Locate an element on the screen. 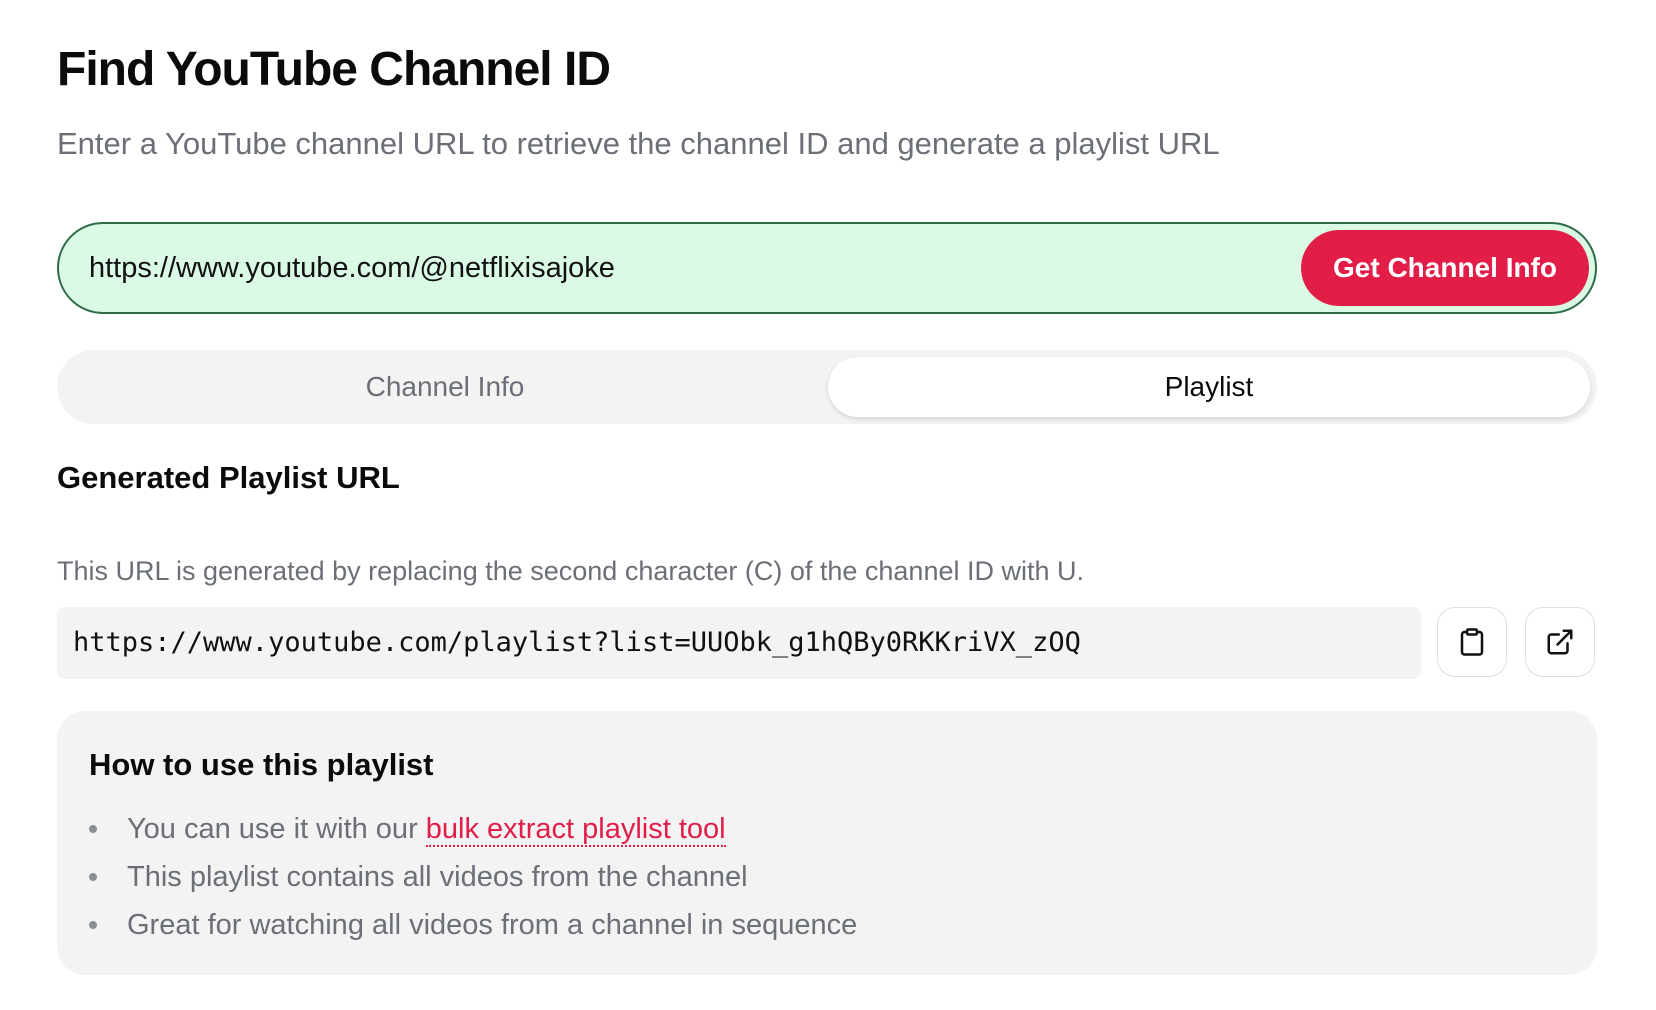 The height and width of the screenshot is (1010, 1656). copy-url-button is located at coordinates (1472, 642).